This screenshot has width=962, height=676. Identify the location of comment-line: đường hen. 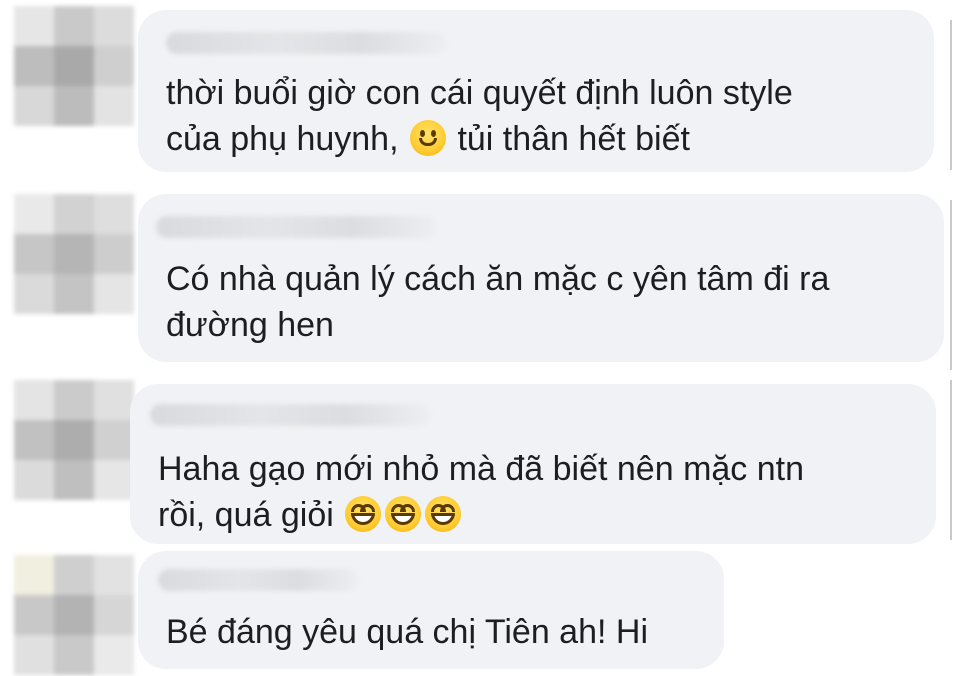
(250, 325).